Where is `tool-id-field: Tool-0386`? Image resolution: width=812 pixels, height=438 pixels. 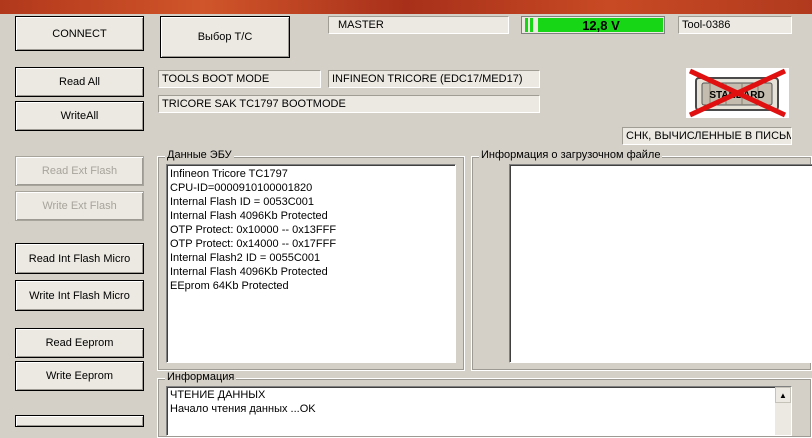
tool-id-field: Tool-0386 is located at coordinates (735, 25).